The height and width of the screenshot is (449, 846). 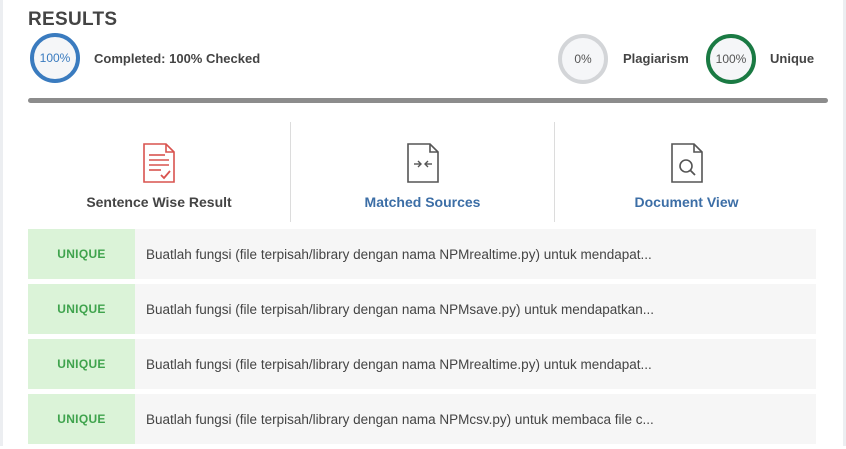 I want to click on sentence-wise-icon, so click(x=159, y=163).